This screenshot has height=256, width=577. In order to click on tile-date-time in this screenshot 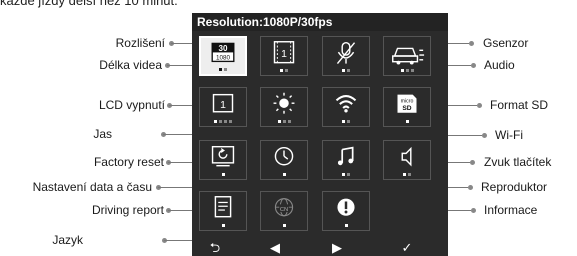, I will do `click(284, 160)`.